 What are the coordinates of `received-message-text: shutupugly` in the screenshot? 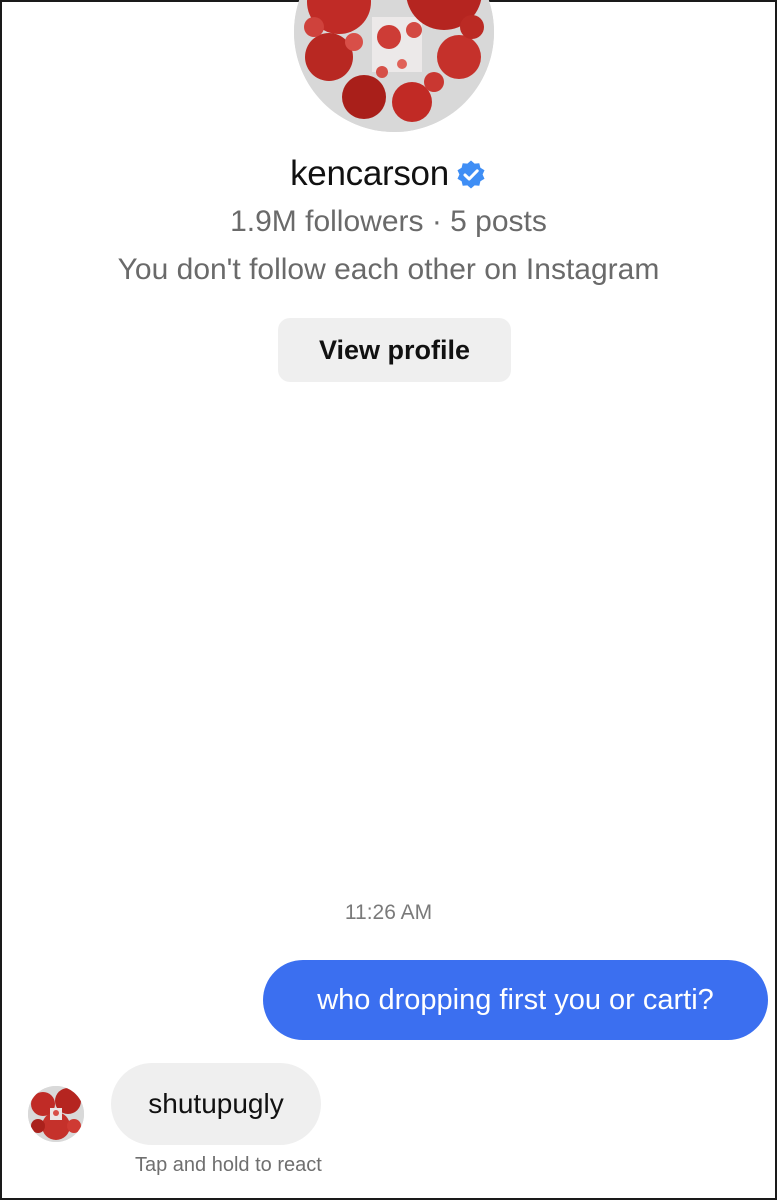 It's located at (216, 1103).